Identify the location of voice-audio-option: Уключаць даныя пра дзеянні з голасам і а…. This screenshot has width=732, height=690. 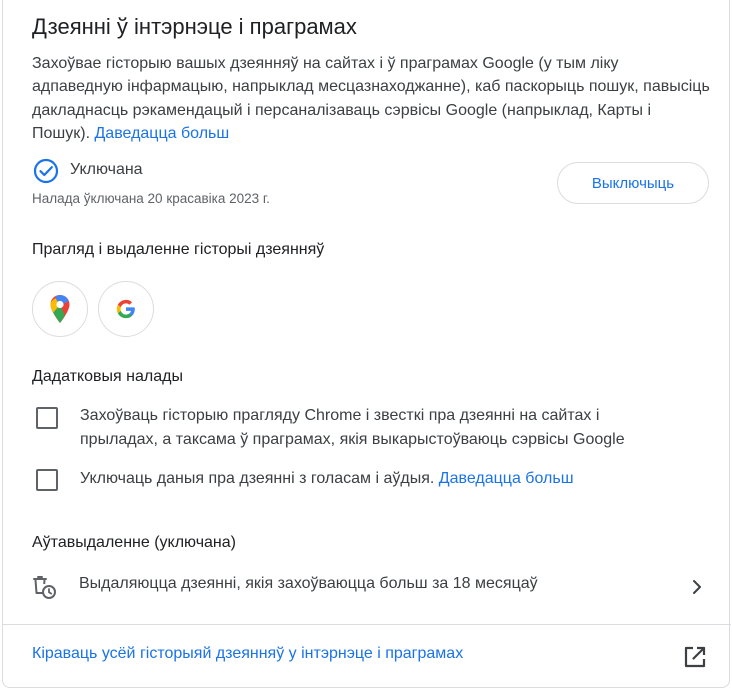
(372, 480).